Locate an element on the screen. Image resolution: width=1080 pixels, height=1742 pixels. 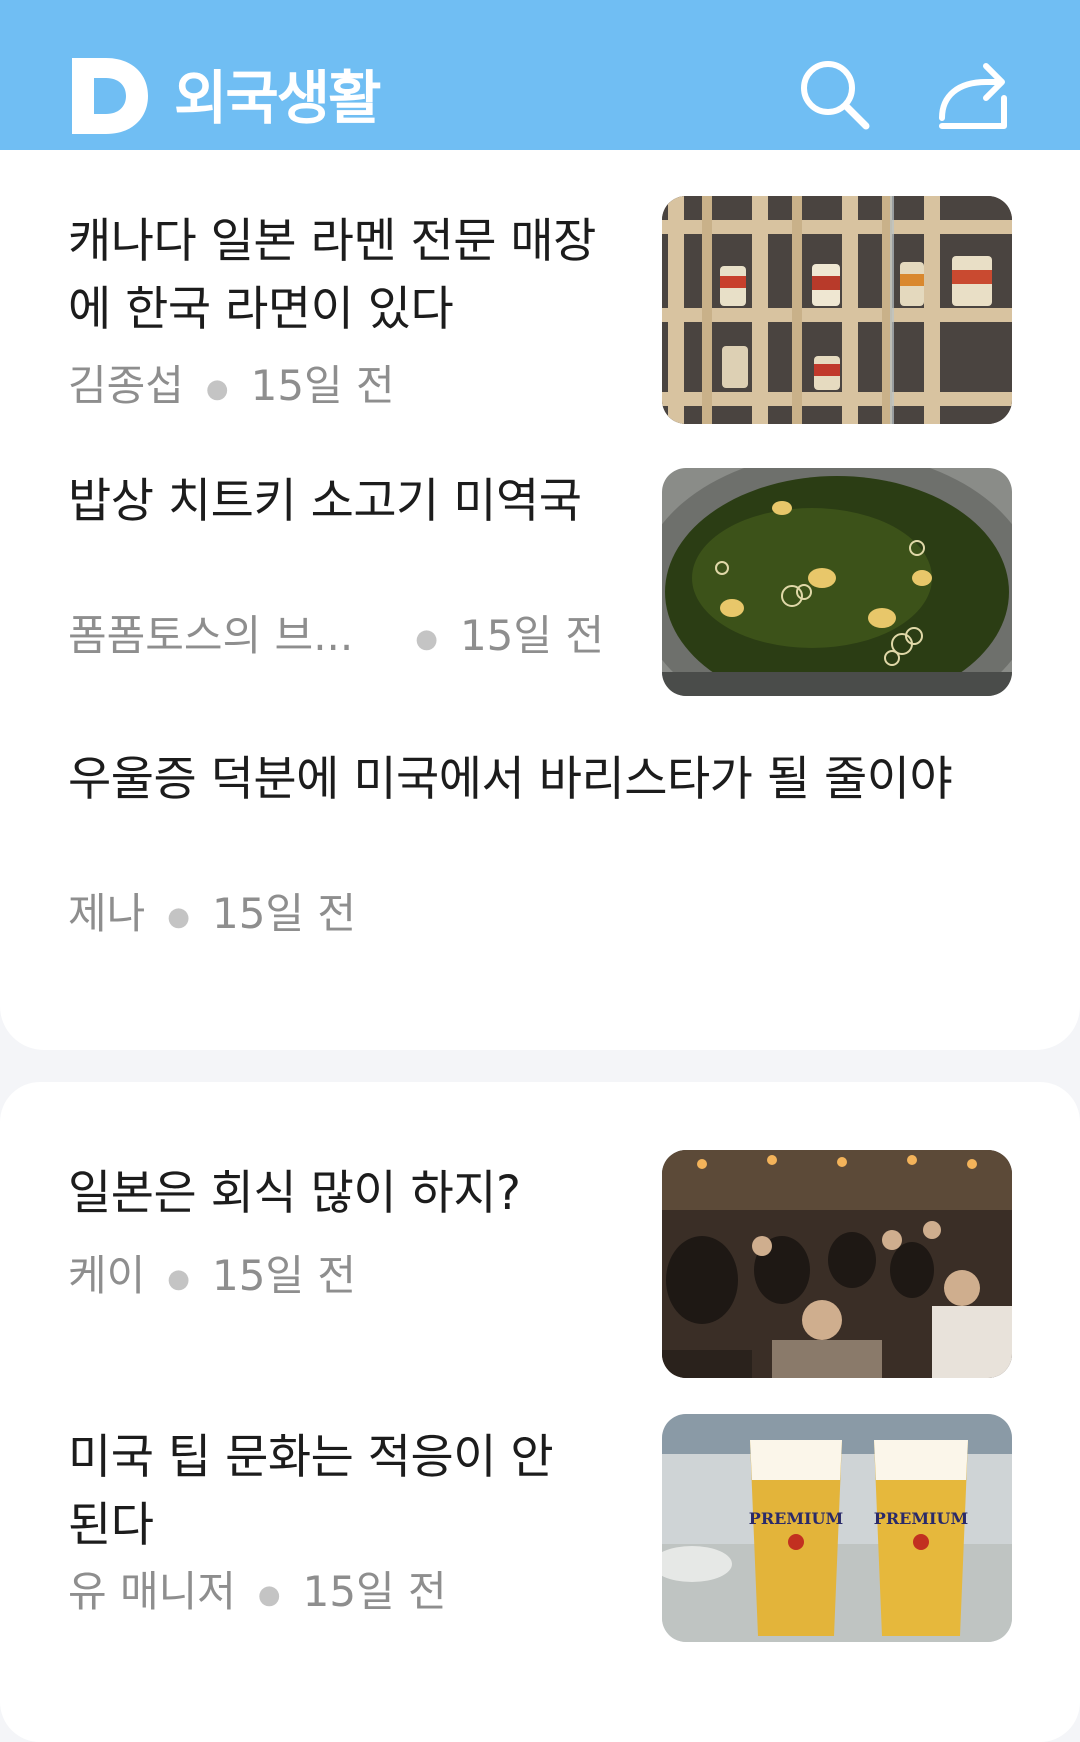
article-author: 제나 is located at coordinates (107, 913).